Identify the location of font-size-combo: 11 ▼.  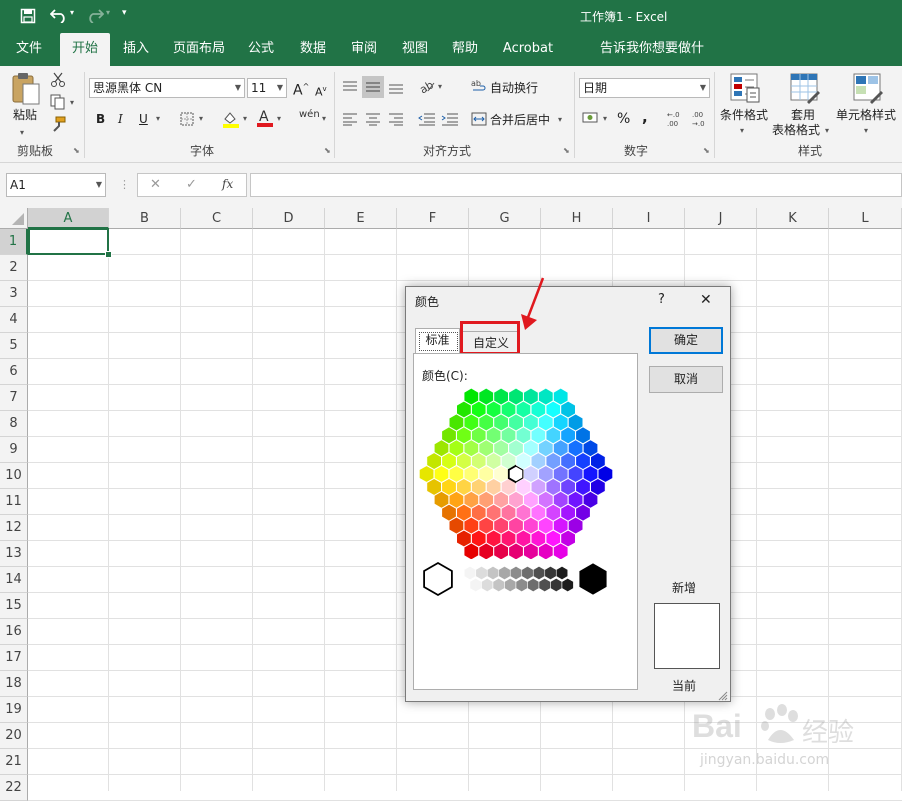
(267, 88).